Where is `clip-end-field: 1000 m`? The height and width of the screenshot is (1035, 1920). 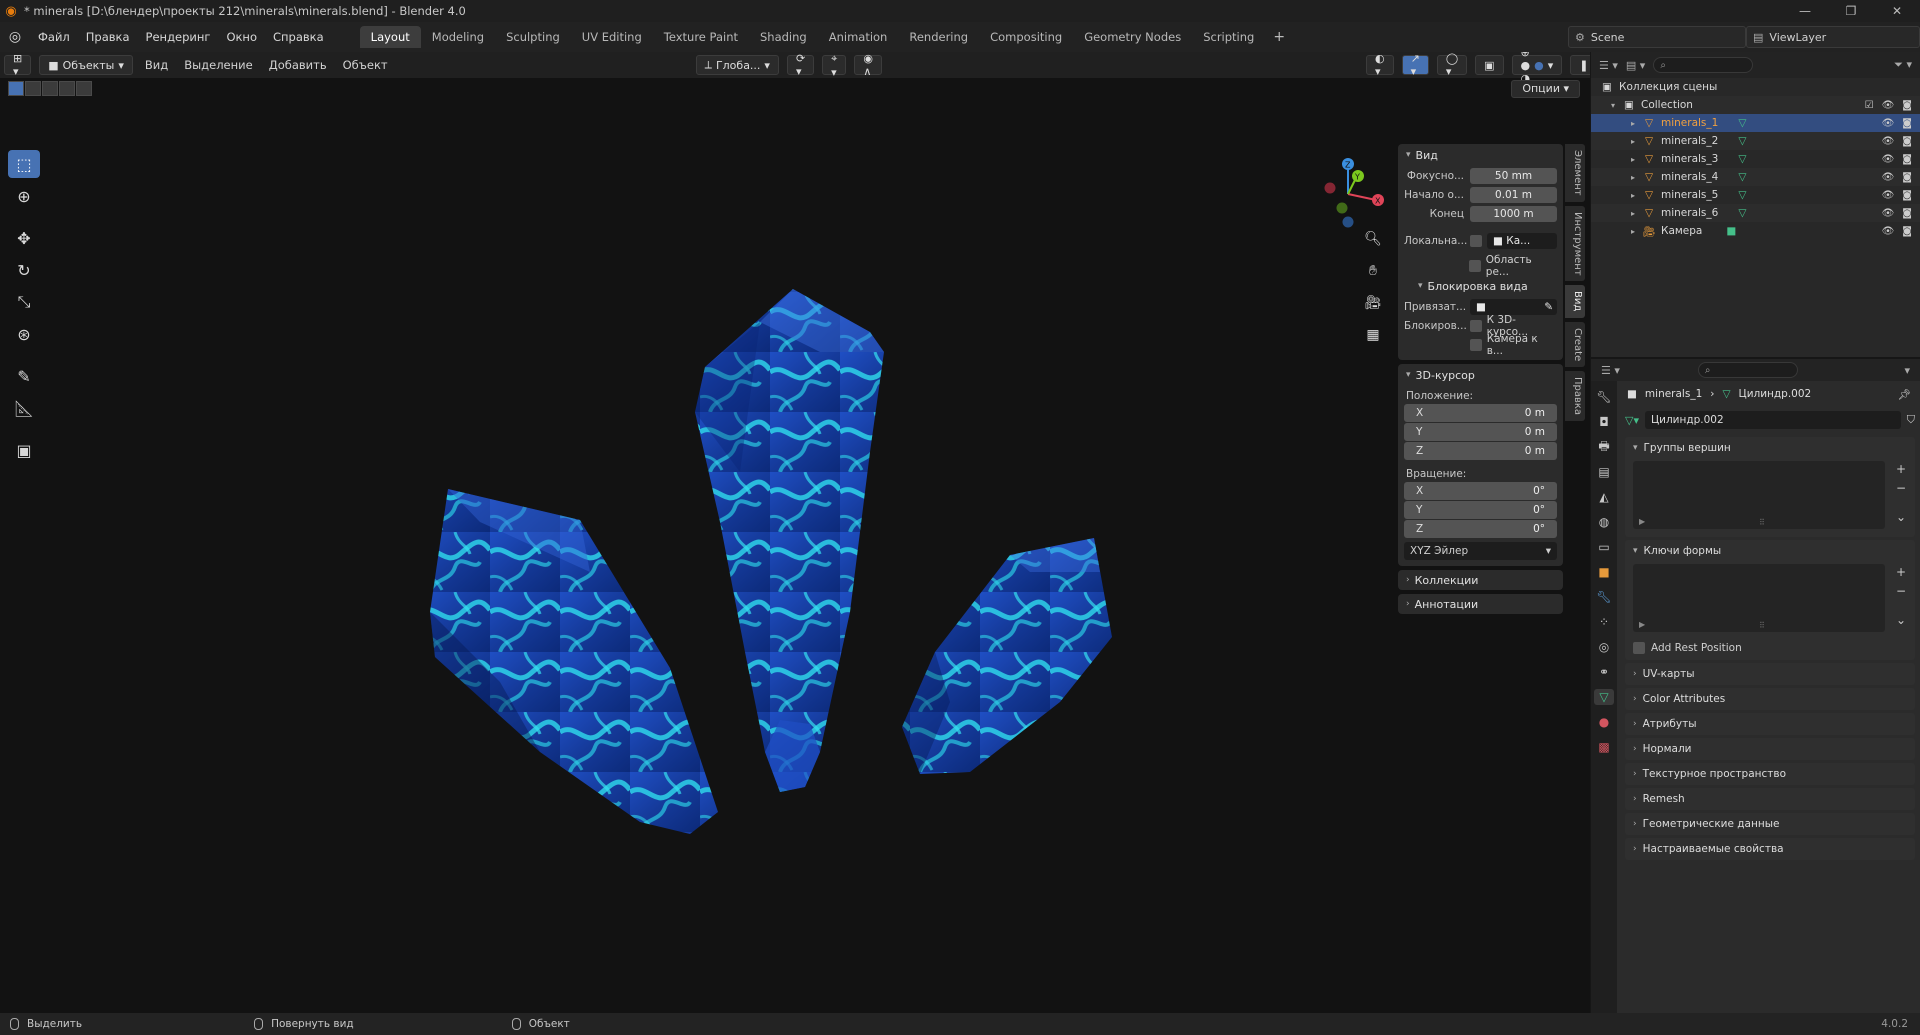
clip-end-field: 1000 m is located at coordinates (1513, 213).